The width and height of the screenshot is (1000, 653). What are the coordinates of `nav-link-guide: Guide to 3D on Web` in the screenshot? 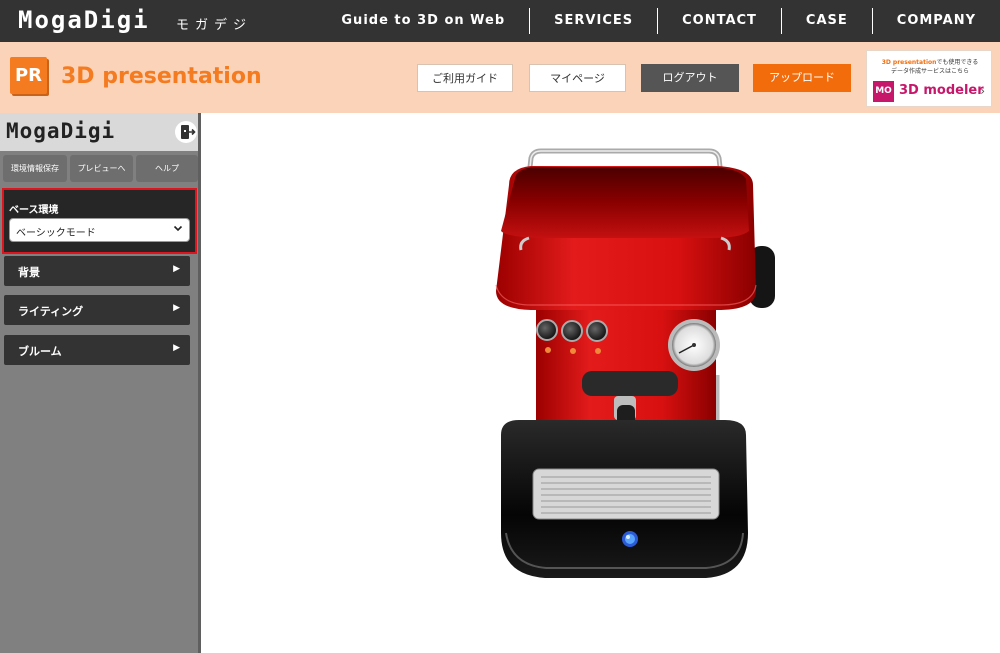 It's located at (423, 21).